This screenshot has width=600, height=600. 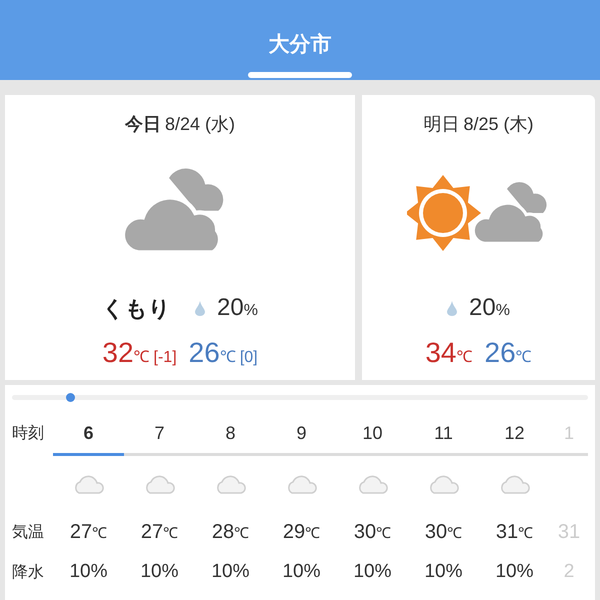 What do you see at coordinates (515, 532) in the screenshot?
I see `hourly-temperature: 31℃` at bounding box center [515, 532].